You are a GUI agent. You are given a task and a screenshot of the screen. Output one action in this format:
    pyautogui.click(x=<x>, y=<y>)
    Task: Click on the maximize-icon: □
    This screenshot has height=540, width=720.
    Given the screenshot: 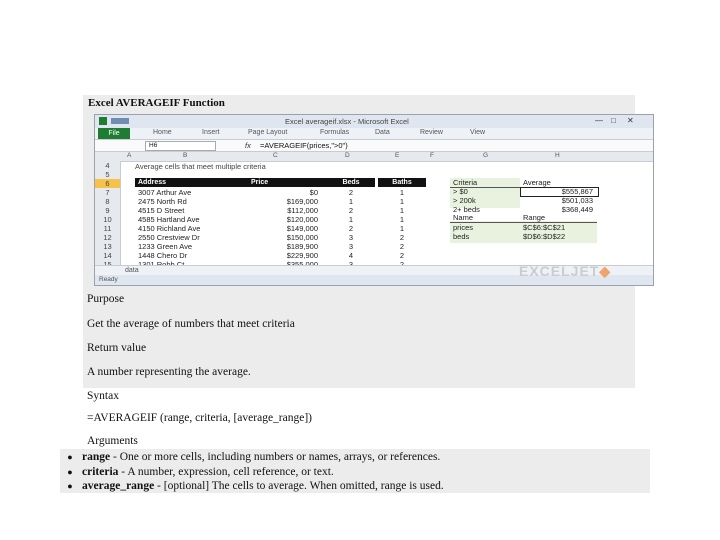 What is the action you would take?
    pyautogui.click(x=613, y=120)
    